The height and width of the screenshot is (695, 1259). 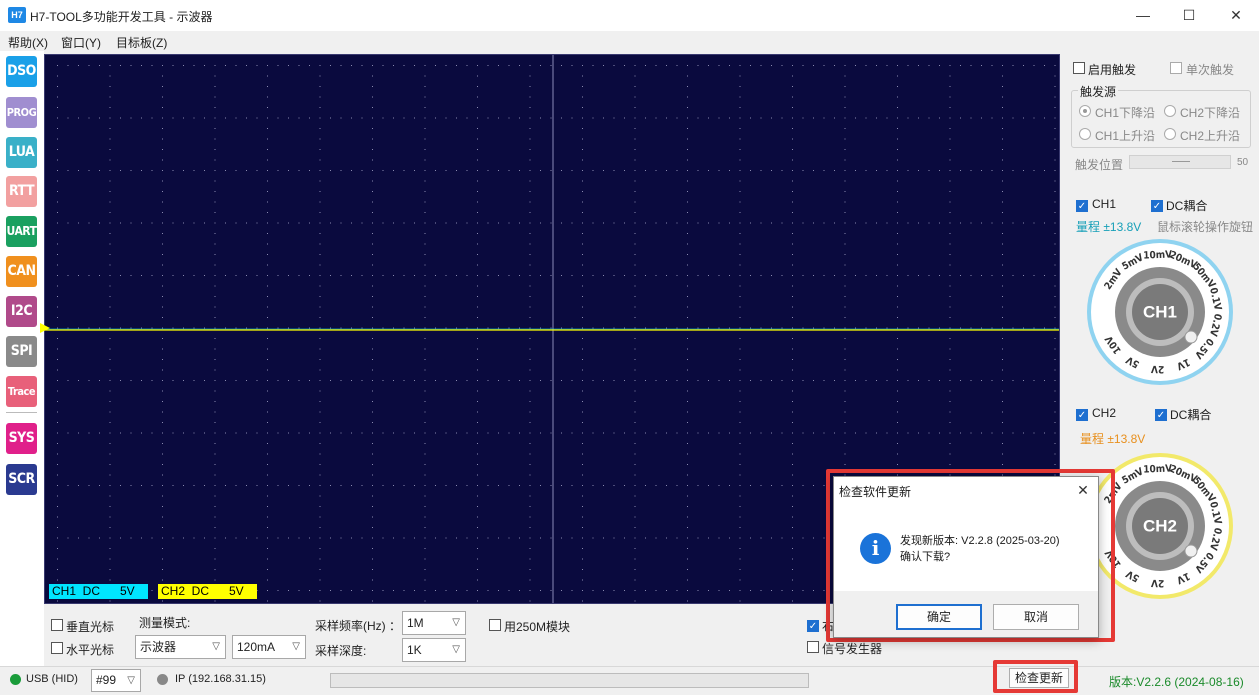 What do you see at coordinates (852, 649) in the screenshot?
I see `signal-gen-label: 信号发生器` at bounding box center [852, 649].